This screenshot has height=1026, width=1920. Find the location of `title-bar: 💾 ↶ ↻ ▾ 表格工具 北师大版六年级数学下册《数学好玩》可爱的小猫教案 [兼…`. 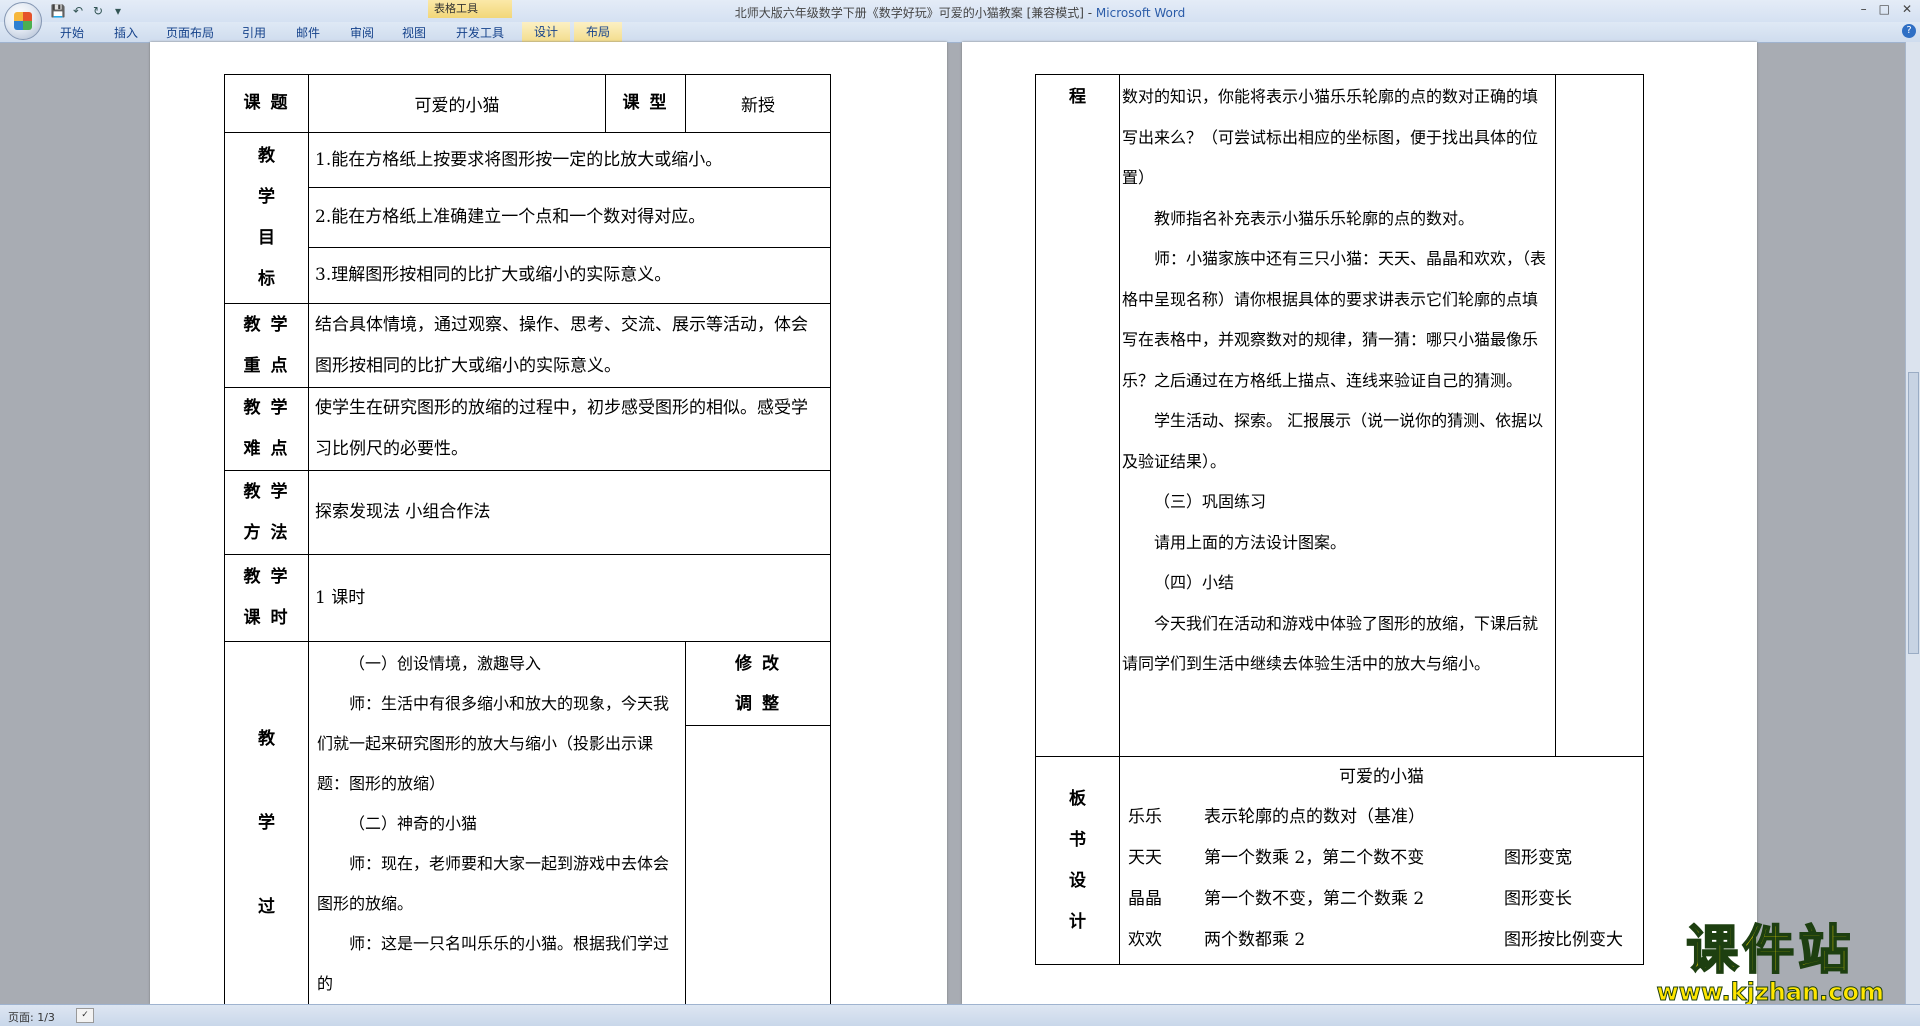

title-bar: 💾 ↶ ↻ ▾ 表格工具 北师大版六年级数学下册《数学好玩》可爱的小猫教案 [兼… is located at coordinates (960, 11).